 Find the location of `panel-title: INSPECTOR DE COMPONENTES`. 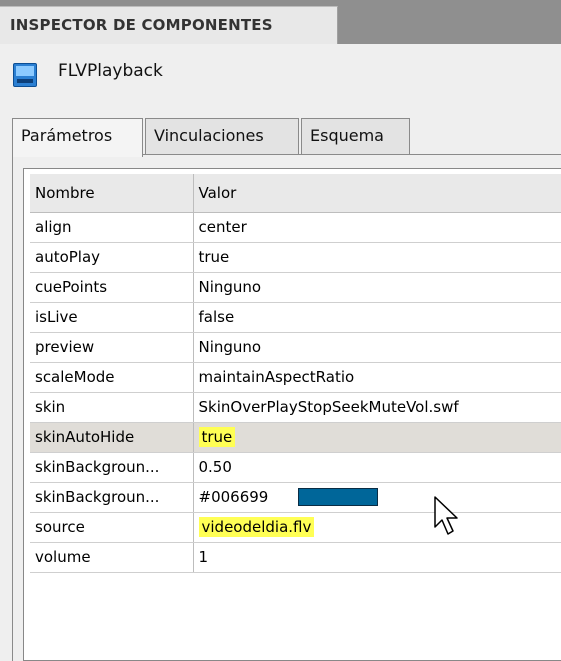

panel-title: INSPECTOR DE COMPONENTES is located at coordinates (169, 25).